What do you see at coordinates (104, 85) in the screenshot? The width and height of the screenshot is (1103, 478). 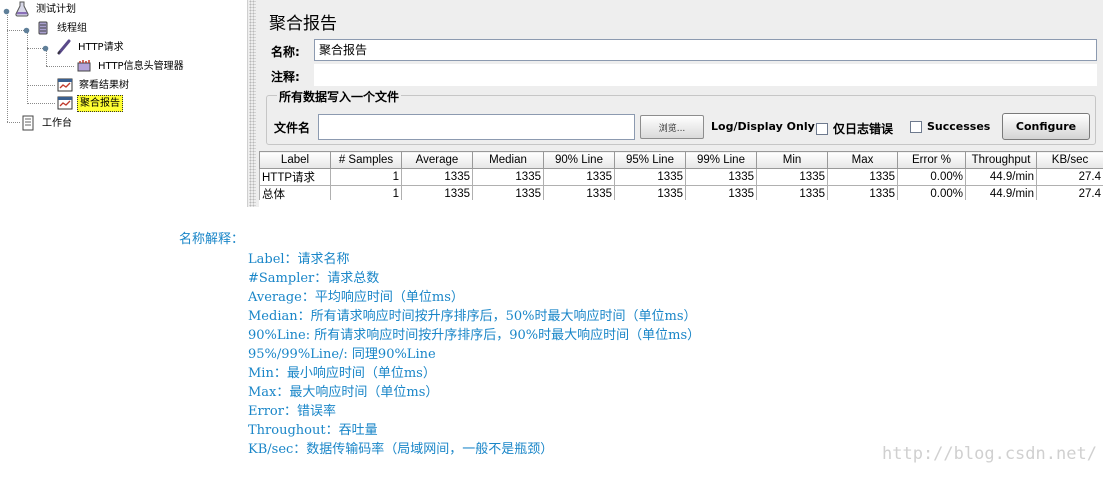 I see `tree-item-label: 察看结果树` at bounding box center [104, 85].